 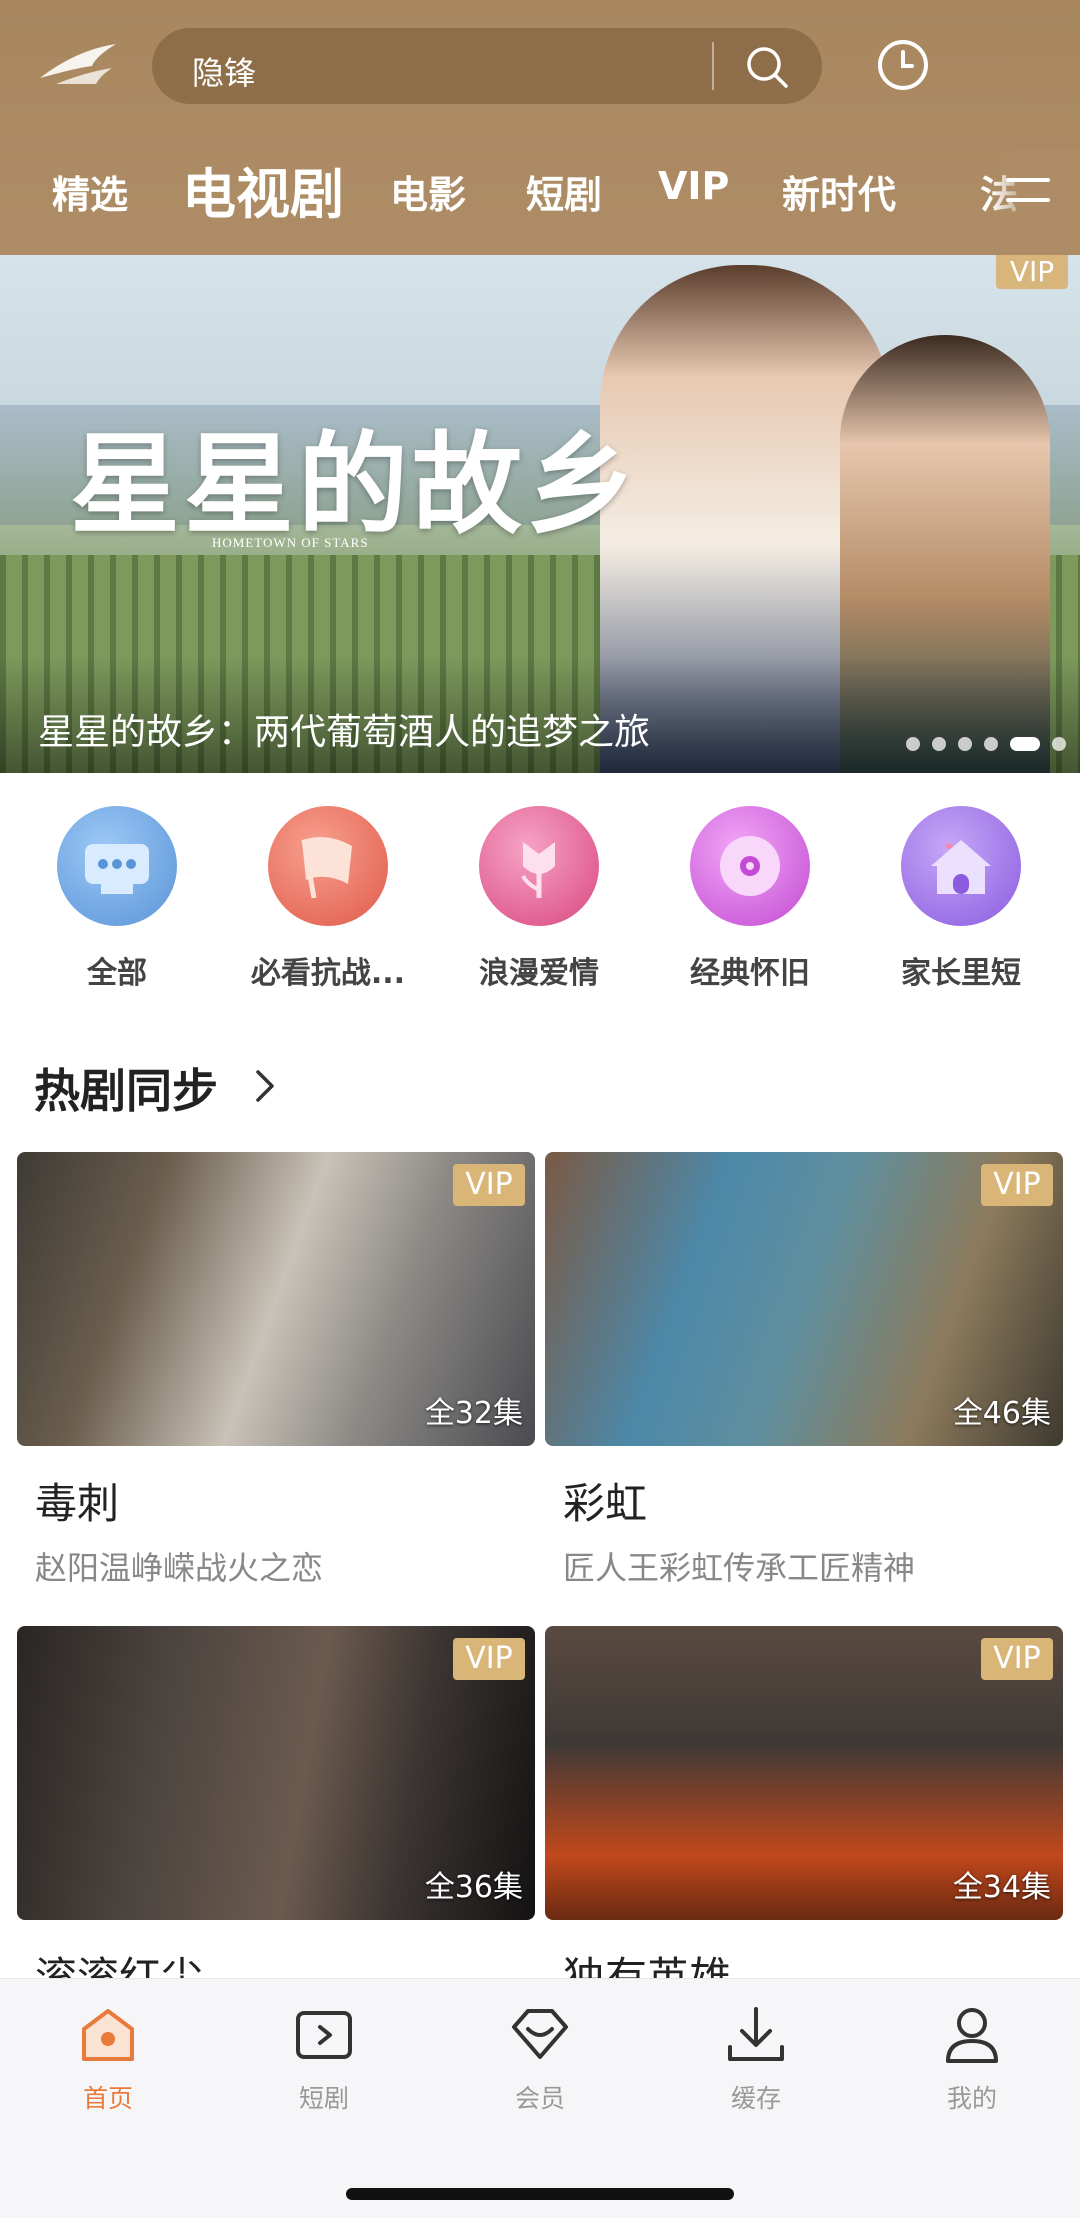 I want to click on episode-count: 全32集, so click(x=473, y=1413).